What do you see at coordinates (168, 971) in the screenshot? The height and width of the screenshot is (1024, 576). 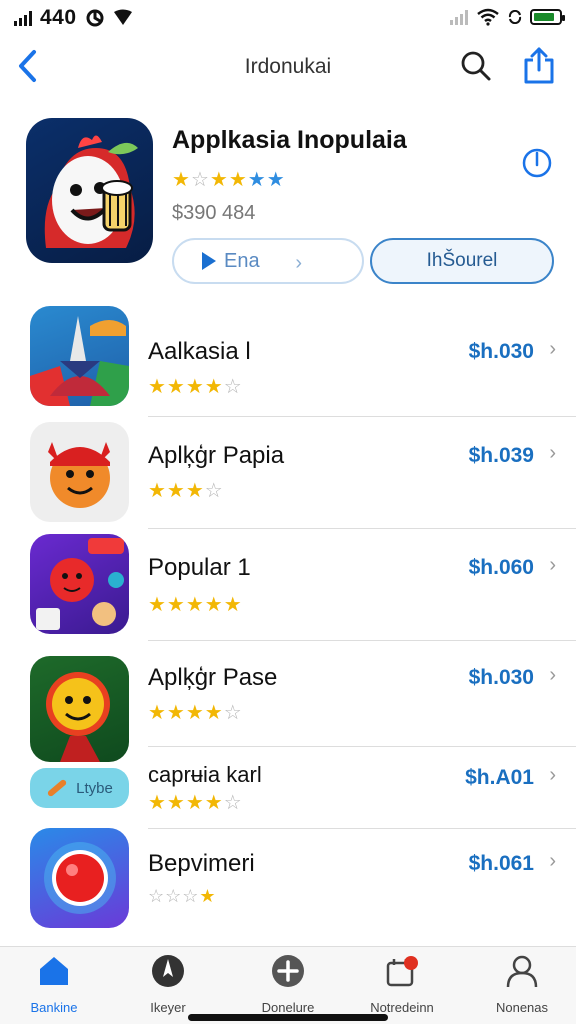 I see `compass-icon` at bounding box center [168, 971].